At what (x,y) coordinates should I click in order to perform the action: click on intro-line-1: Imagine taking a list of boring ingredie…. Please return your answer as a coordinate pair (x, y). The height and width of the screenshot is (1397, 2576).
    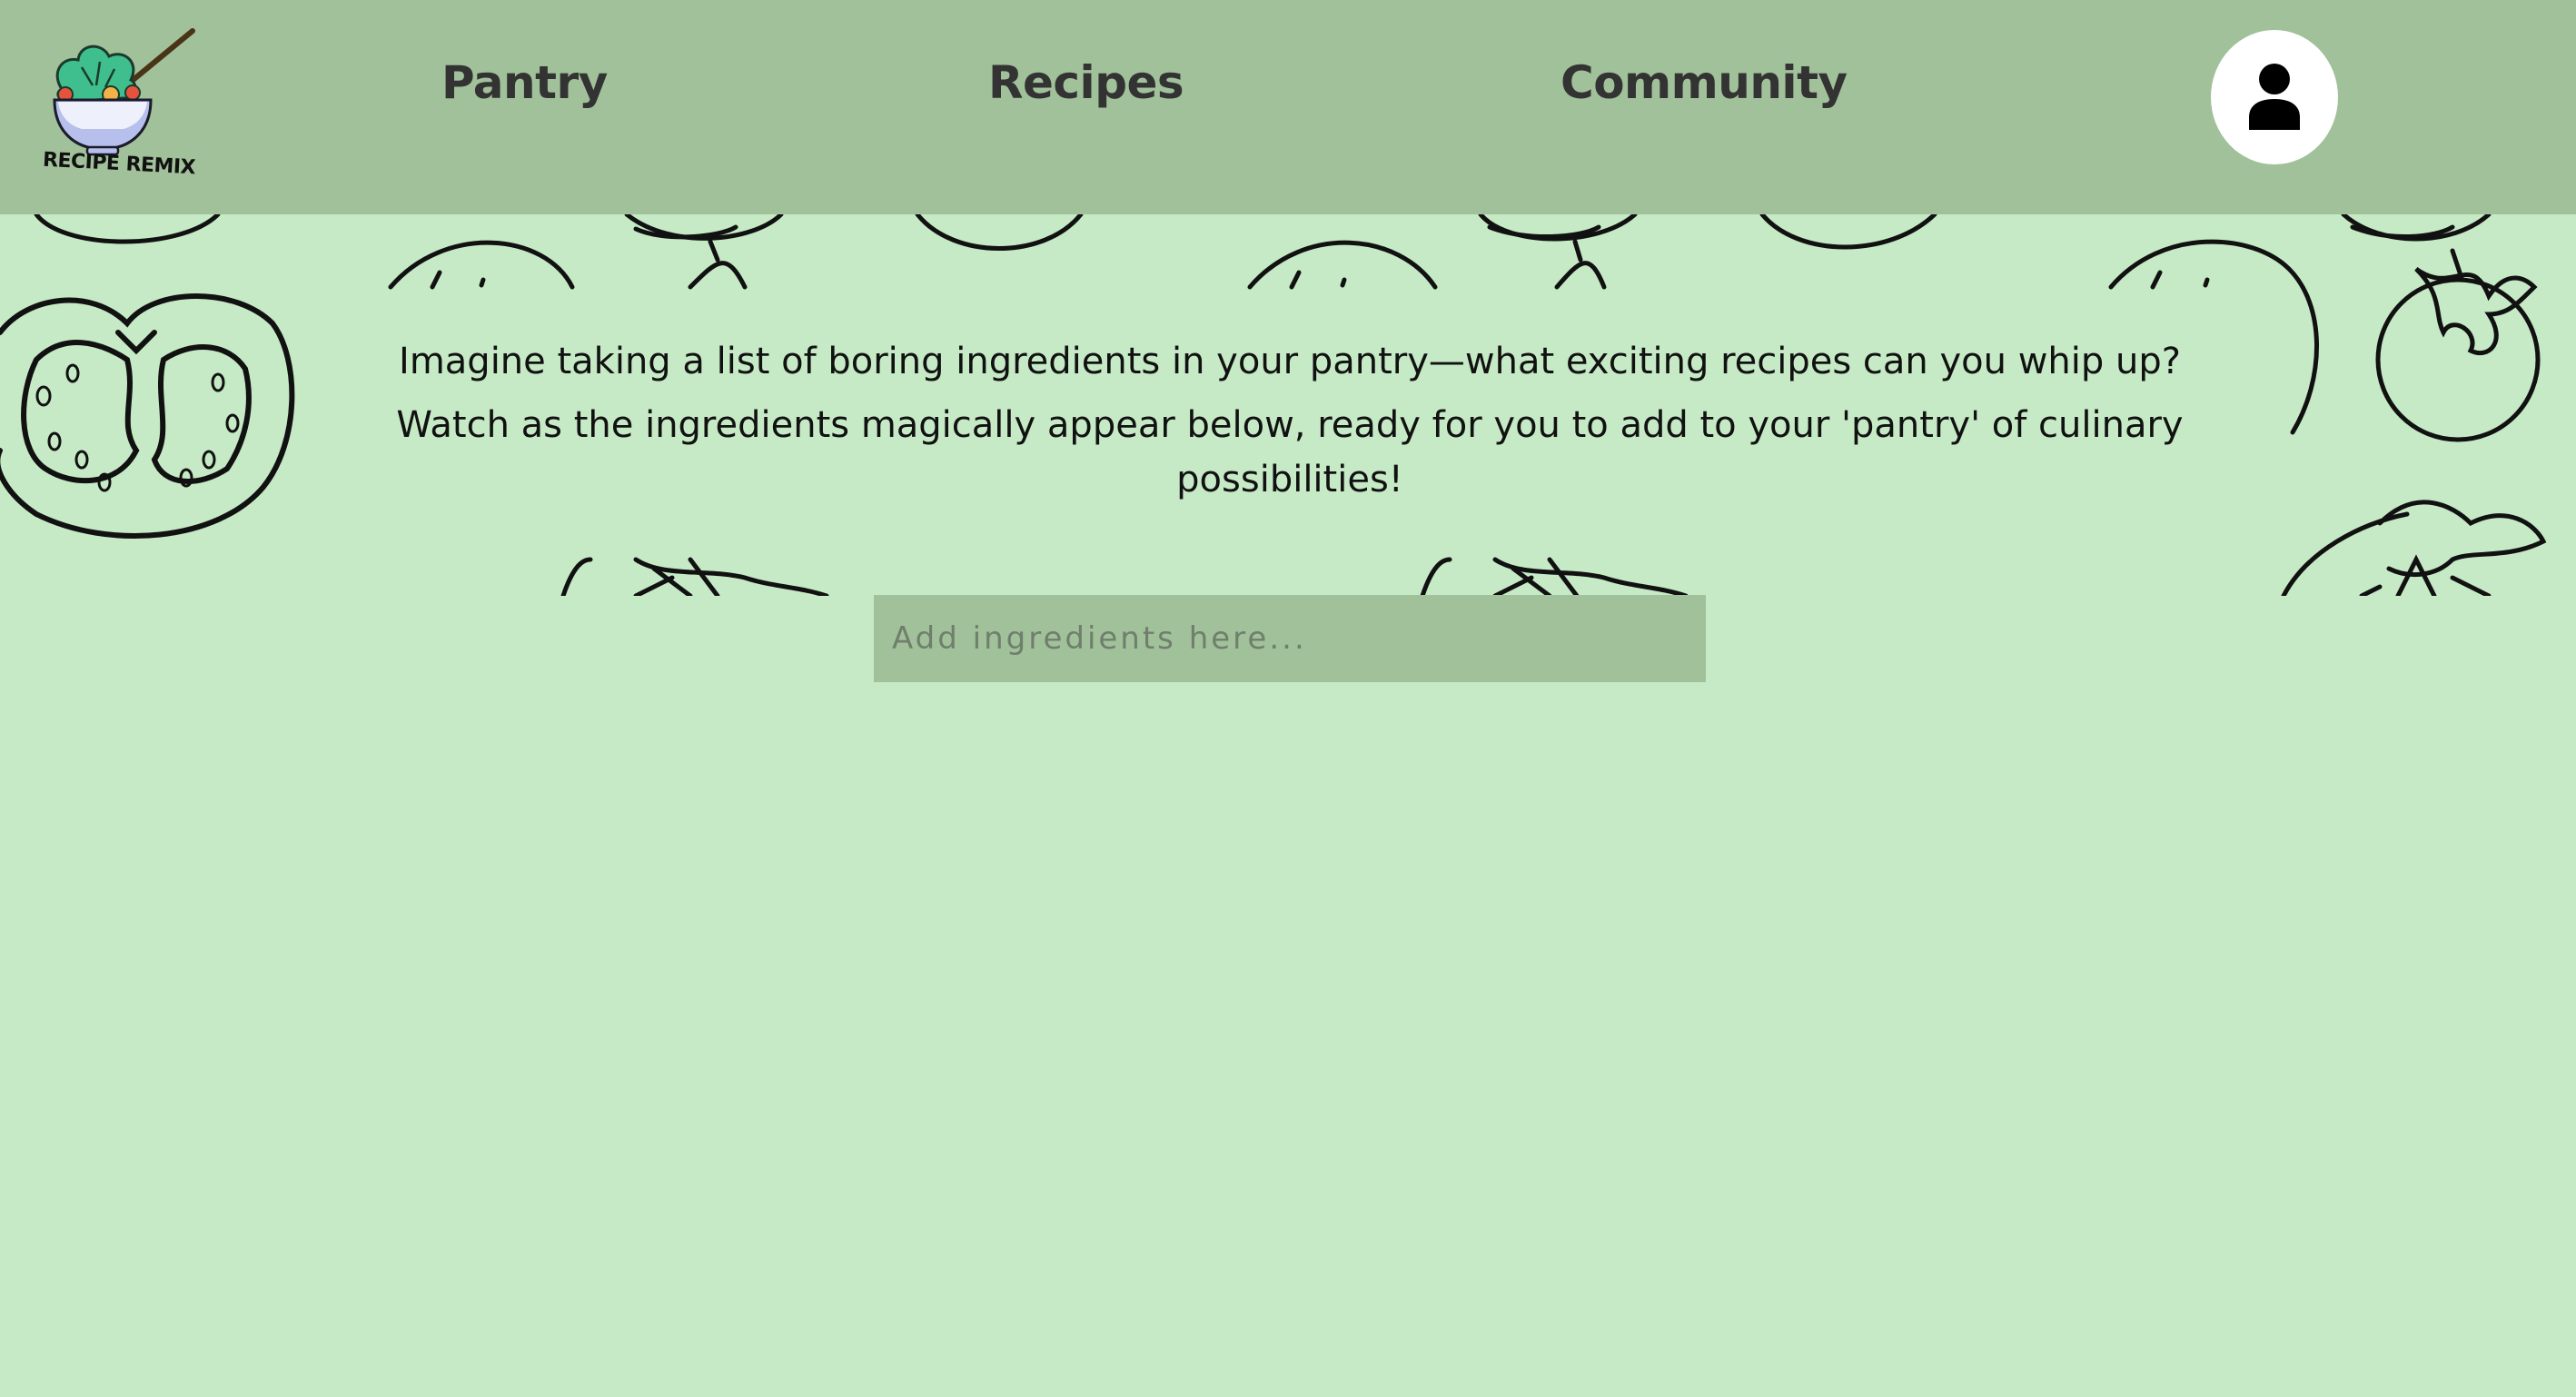
    Looking at the image, I should click on (1290, 361).